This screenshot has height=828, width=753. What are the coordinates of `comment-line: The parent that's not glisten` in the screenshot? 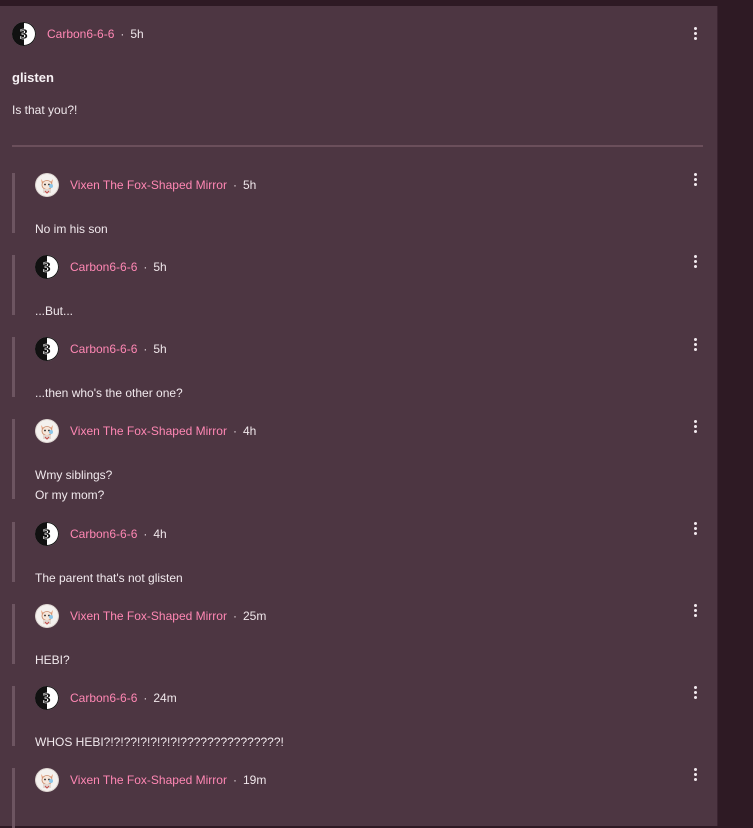 It's located at (109, 578).